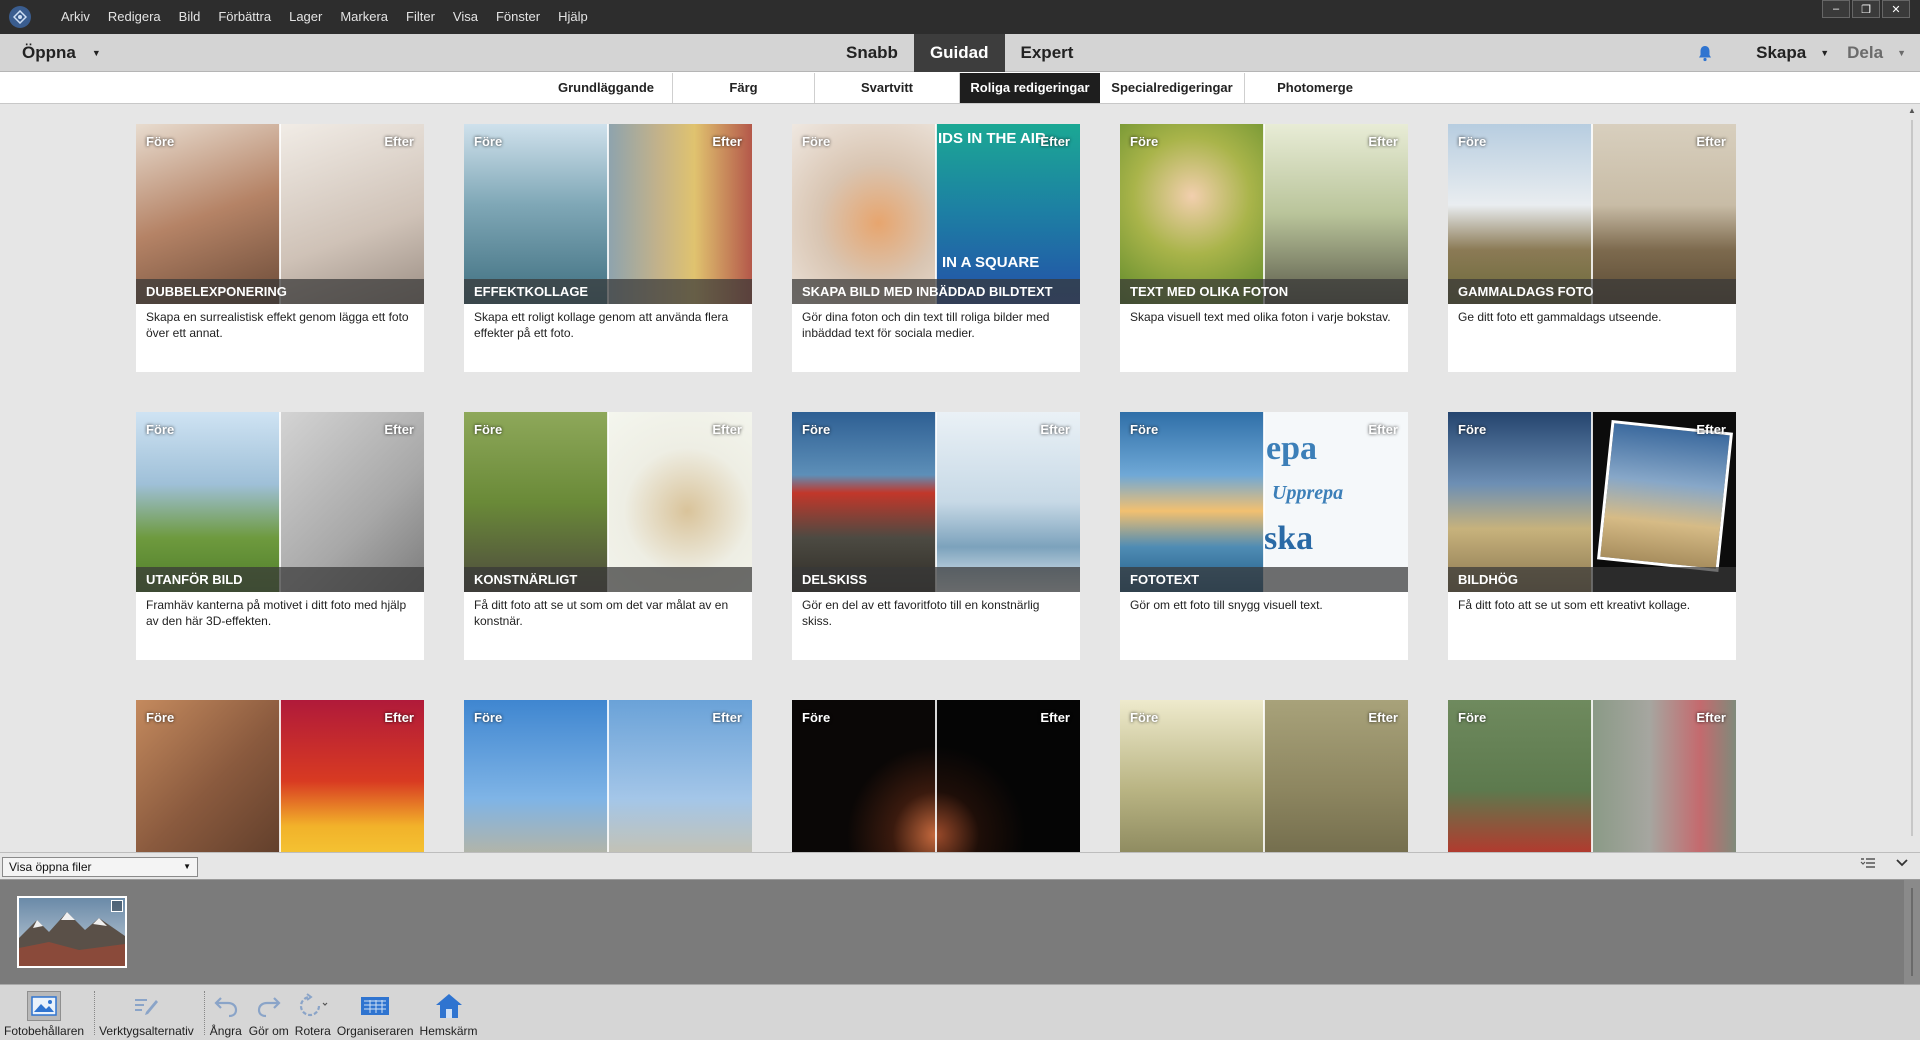 The image size is (1920, 1040). What do you see at coordinates (1902, 863) in the screenshot?
I see `collapse-bin-icon` at bounding box center [1902, 863].